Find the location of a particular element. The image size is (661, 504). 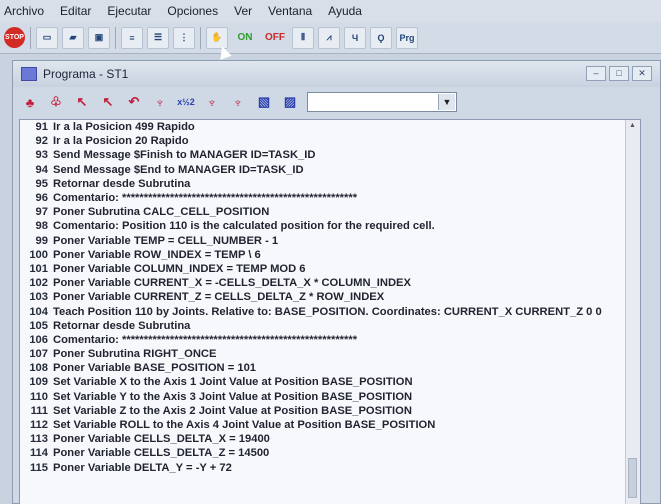

scrollbar-thumb is located at coordinates (632, 478).